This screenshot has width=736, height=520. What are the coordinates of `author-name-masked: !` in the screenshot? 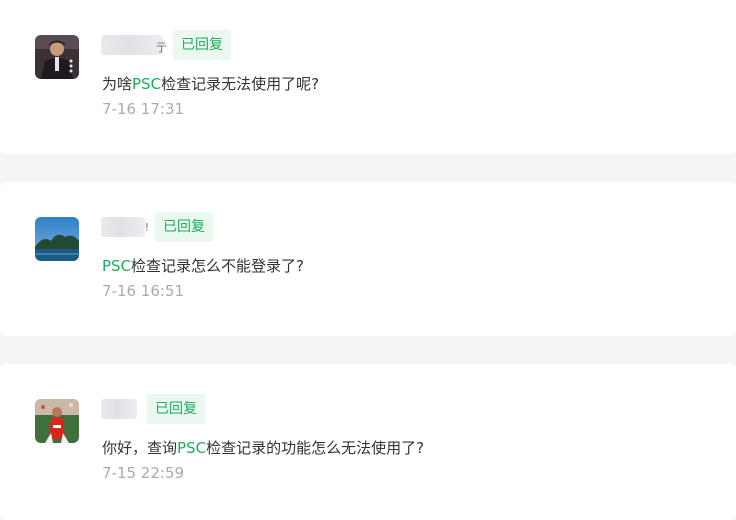 It's located at (125, 227).